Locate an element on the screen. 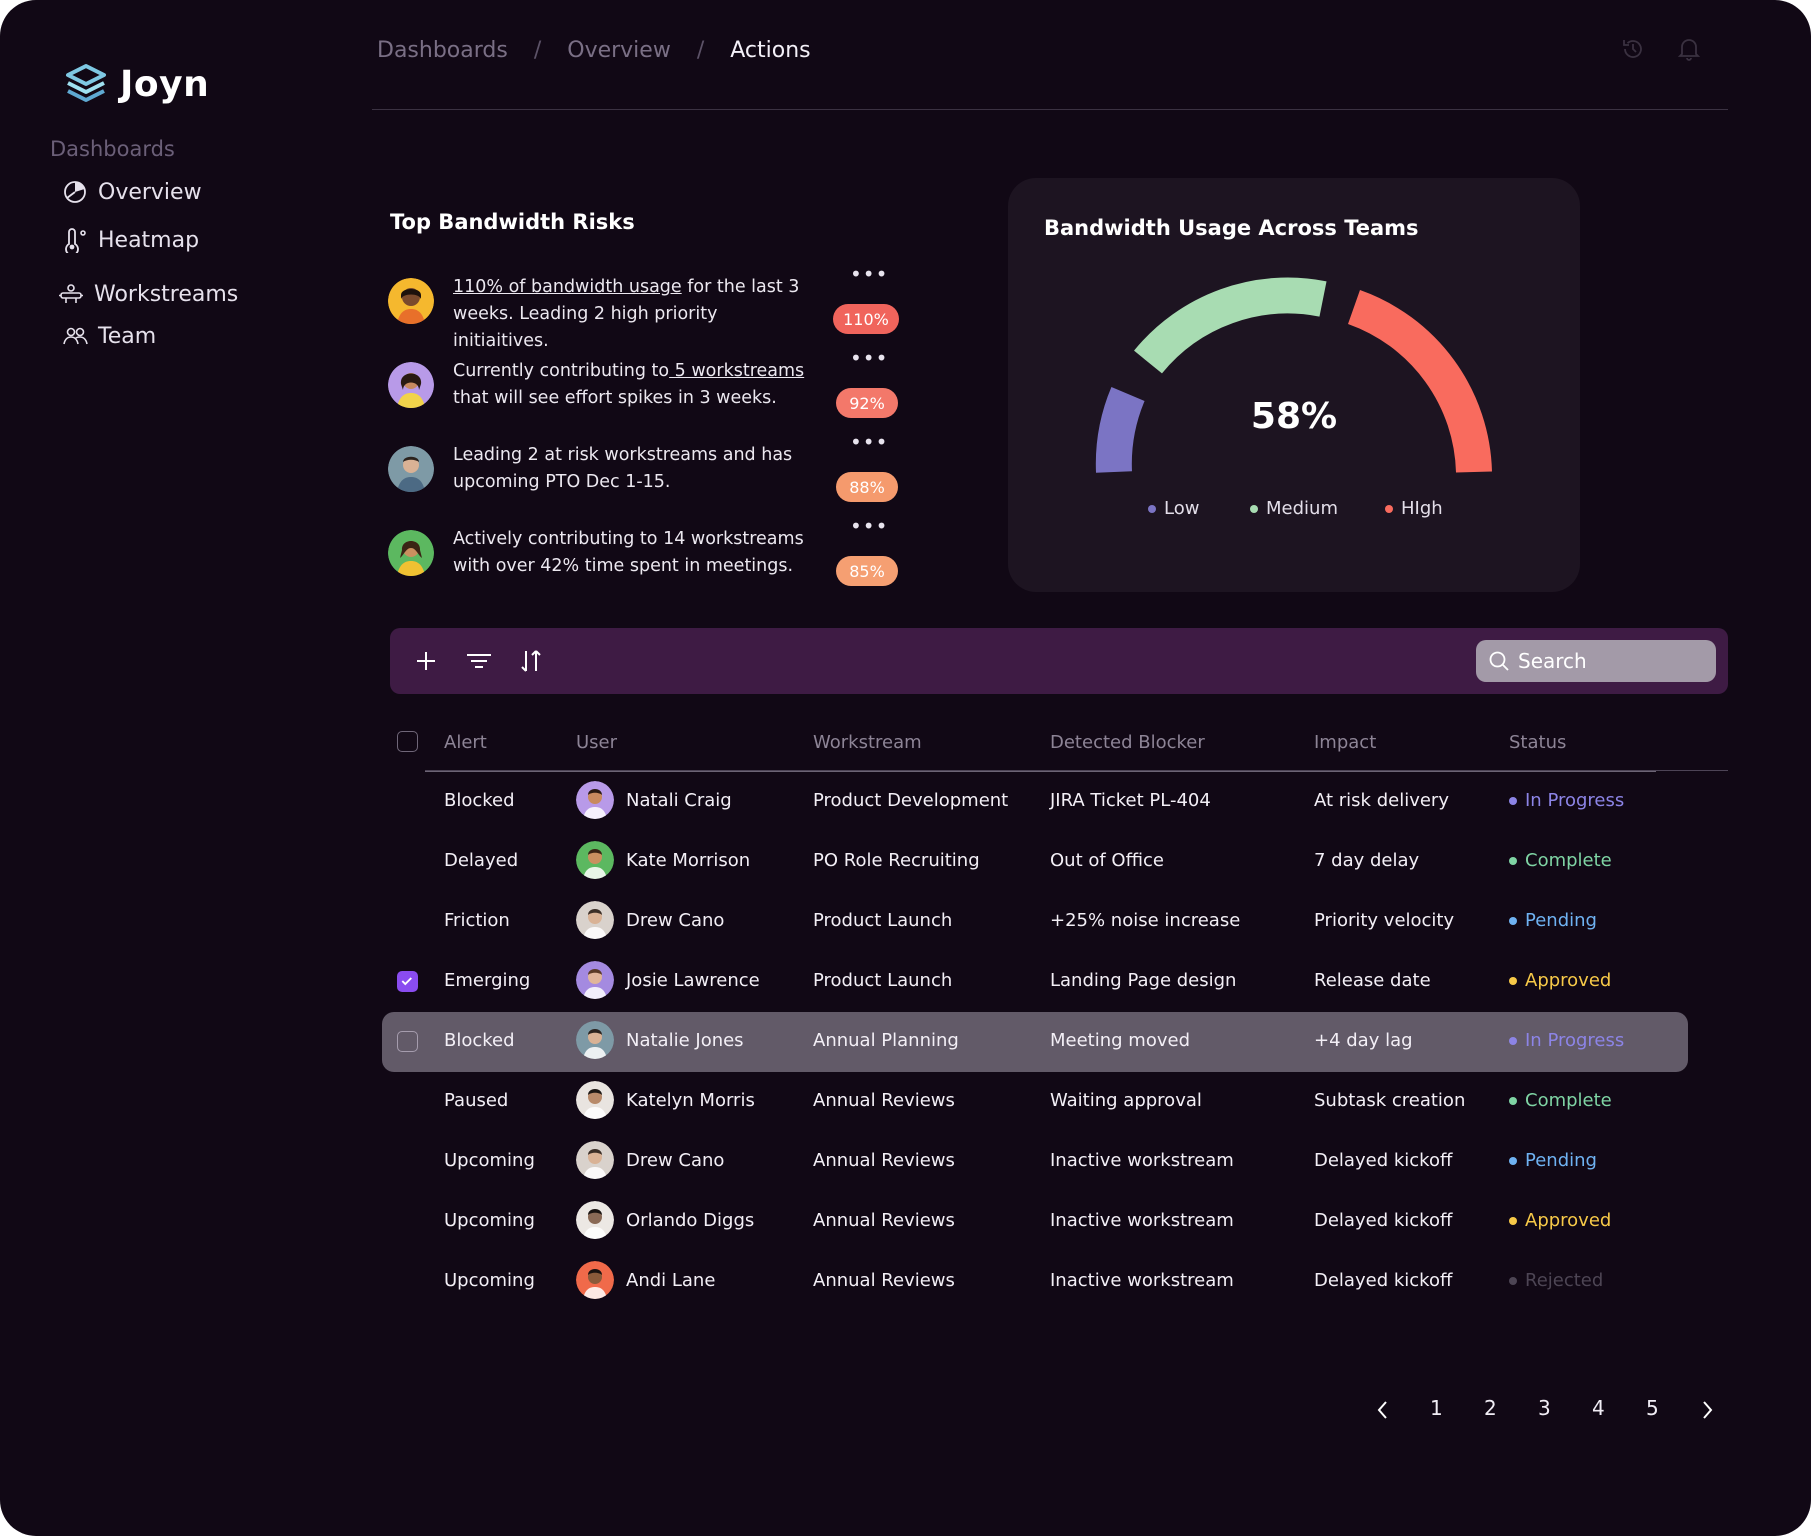 The width and height of the screenshot is (1811, 1536). sidebar-heading: Dashboards is located at coordinates (112, 149).